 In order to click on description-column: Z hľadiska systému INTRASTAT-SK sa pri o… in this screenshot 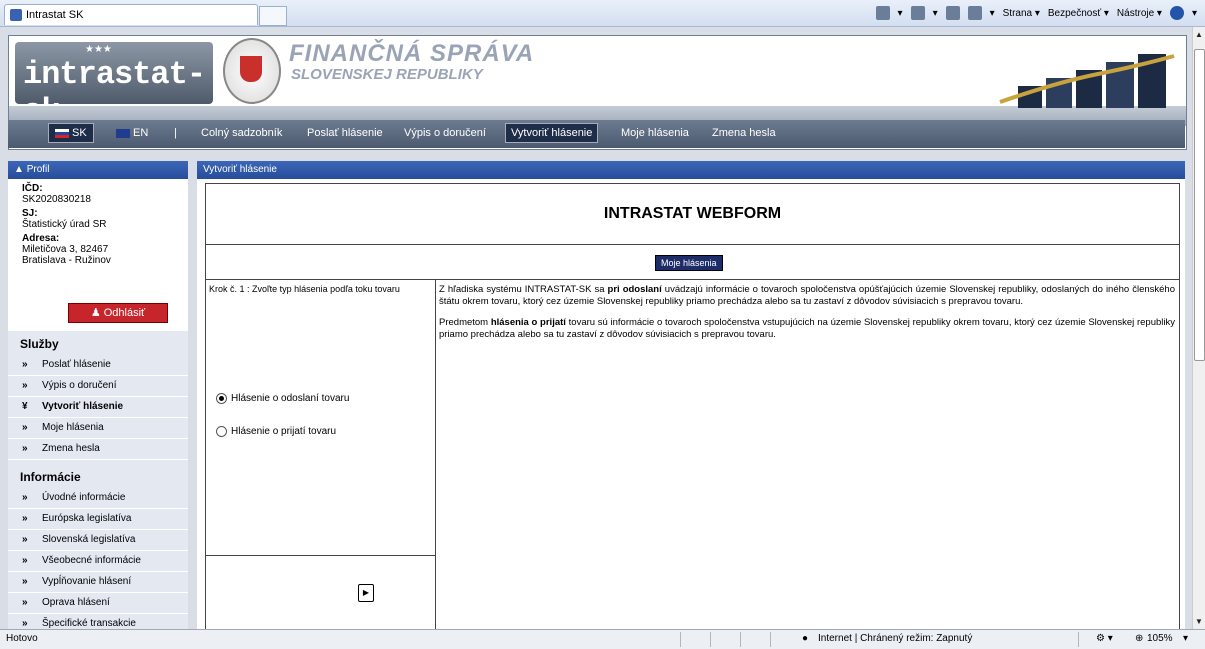, I will do `click(807, 317)`.